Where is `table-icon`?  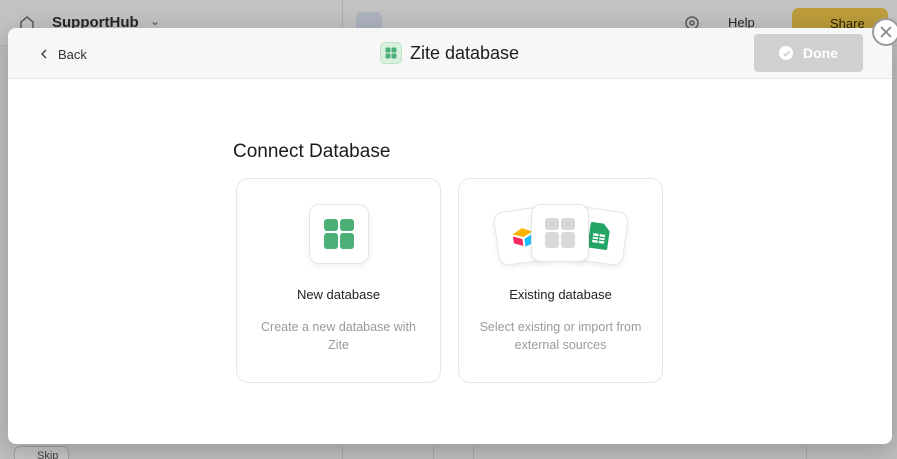 table-icon is located at coordinates (391, 53).